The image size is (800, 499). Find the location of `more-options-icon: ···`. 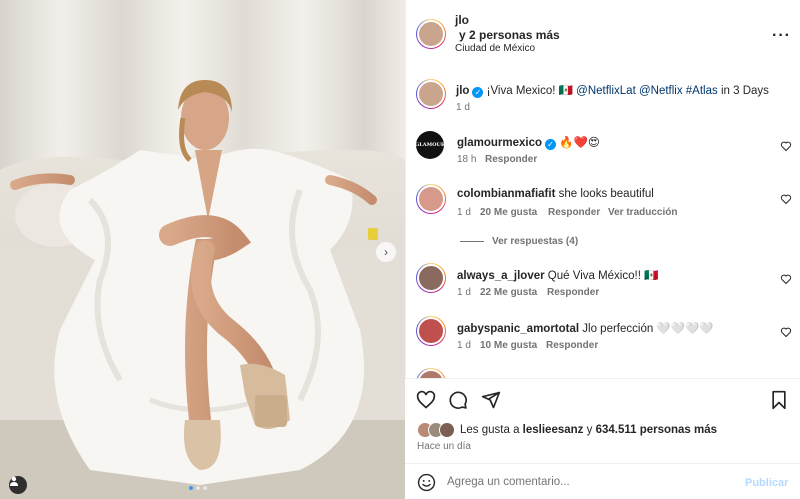

more-options-icon: ··· is located at coordinates (781, 36).